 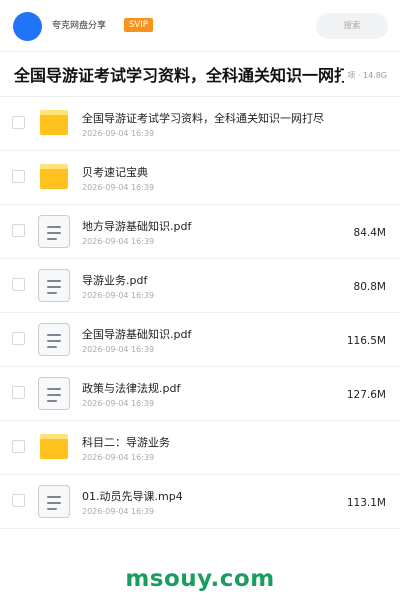 I want to click on share-meta: 项 · 14.8G, so click(x=366, y=76).